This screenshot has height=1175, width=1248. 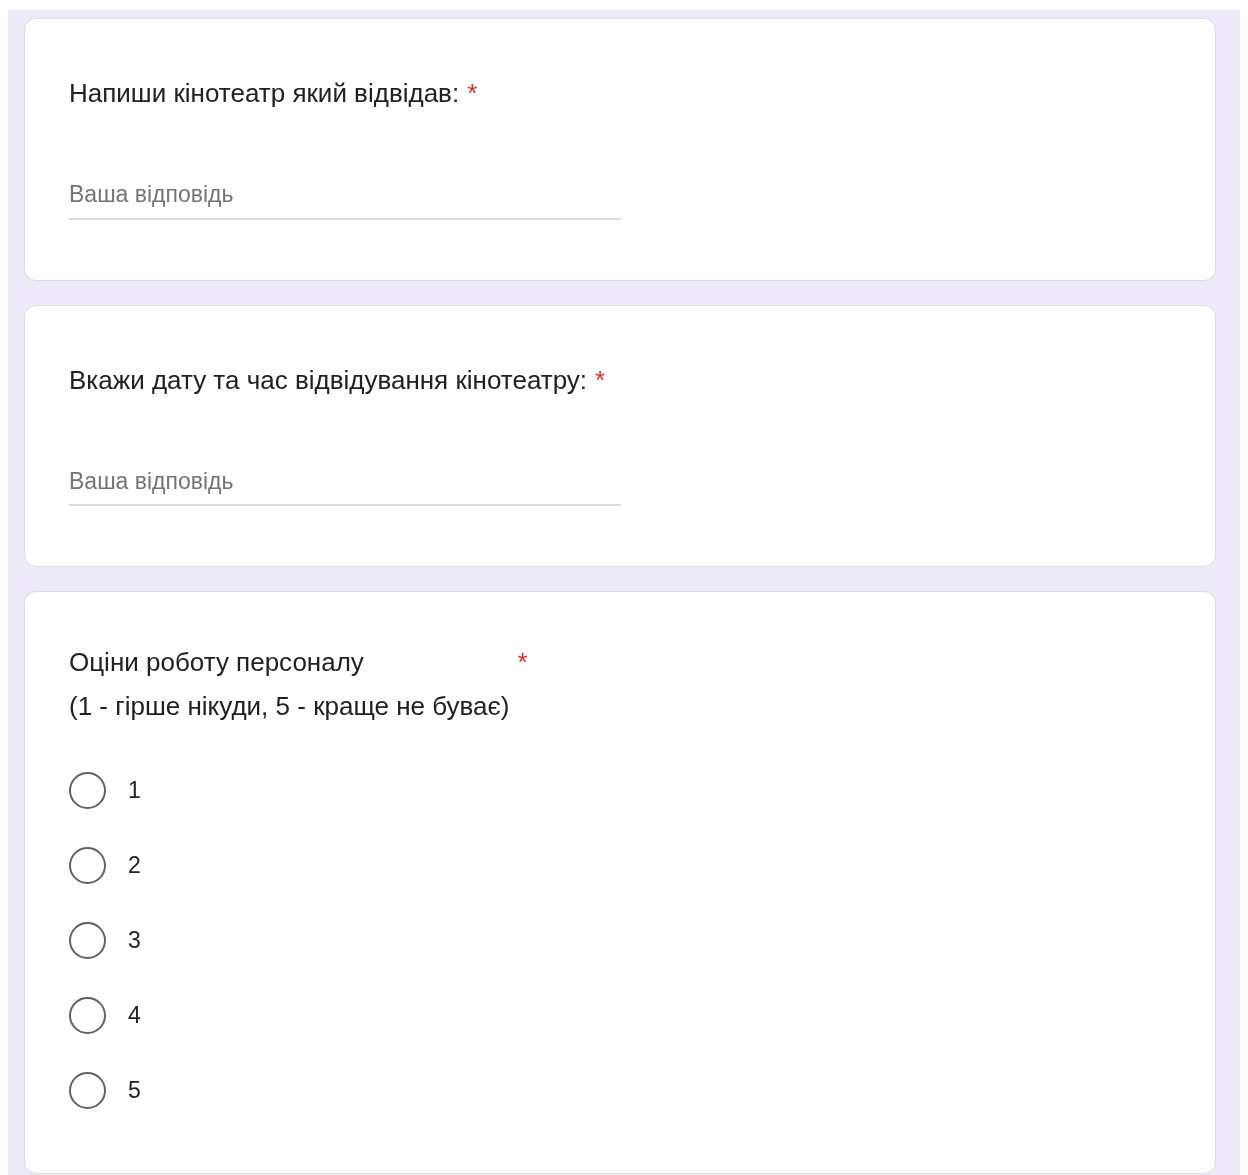 What do you see at coordinates (289, 706) in the screenshot?
I see `question-title: (1 - гірше нікуди, 5 - краще не буває)` at bounding box center [289, 706].